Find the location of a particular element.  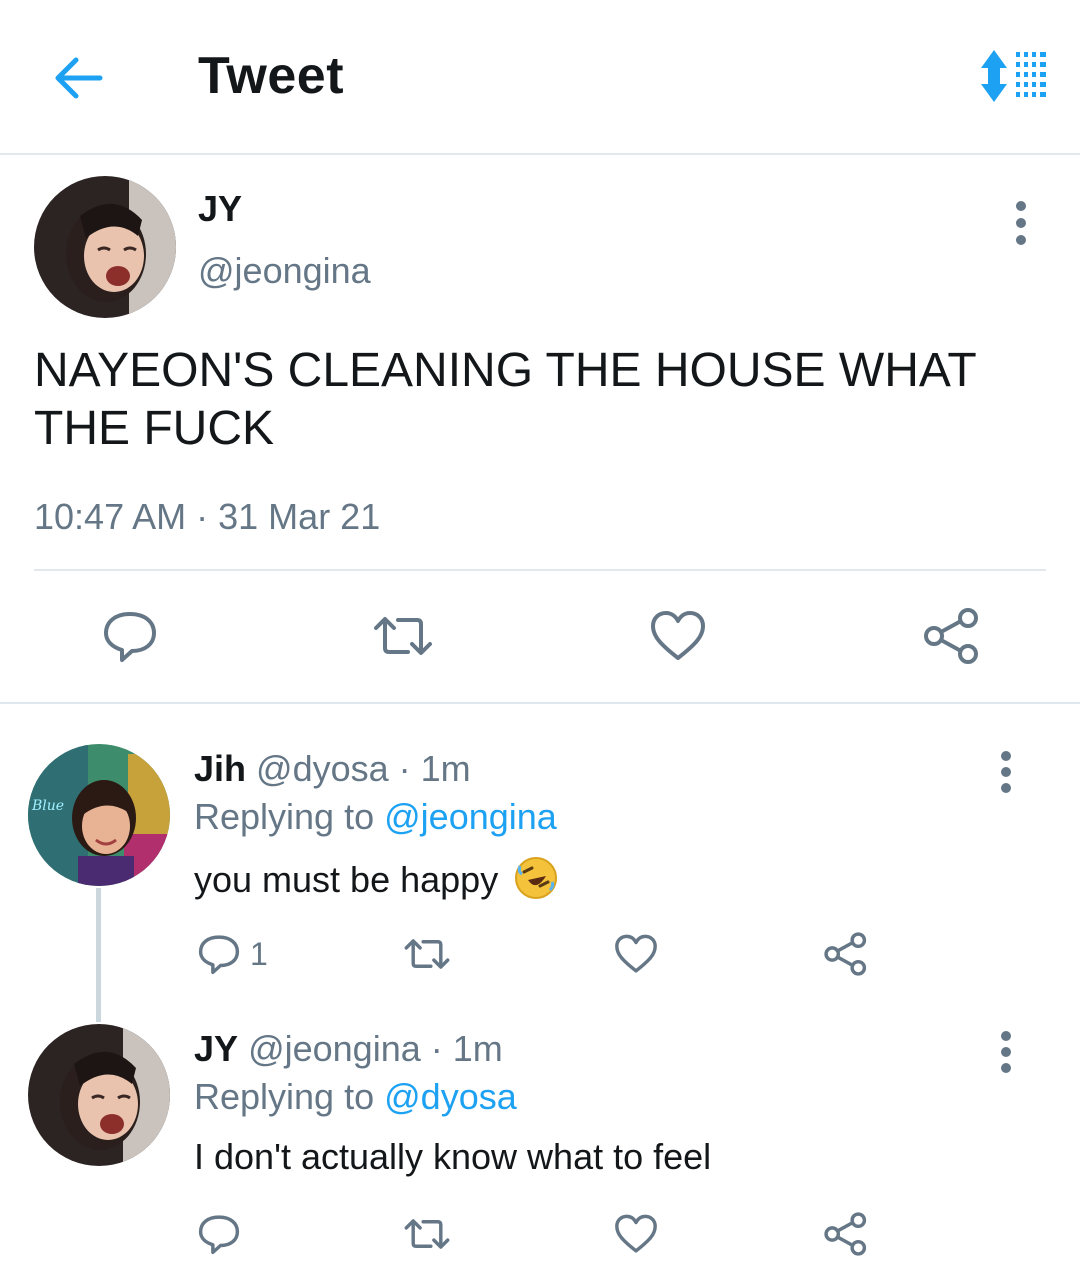

reply-author-name: JY is located at coordinates (216, 1048).